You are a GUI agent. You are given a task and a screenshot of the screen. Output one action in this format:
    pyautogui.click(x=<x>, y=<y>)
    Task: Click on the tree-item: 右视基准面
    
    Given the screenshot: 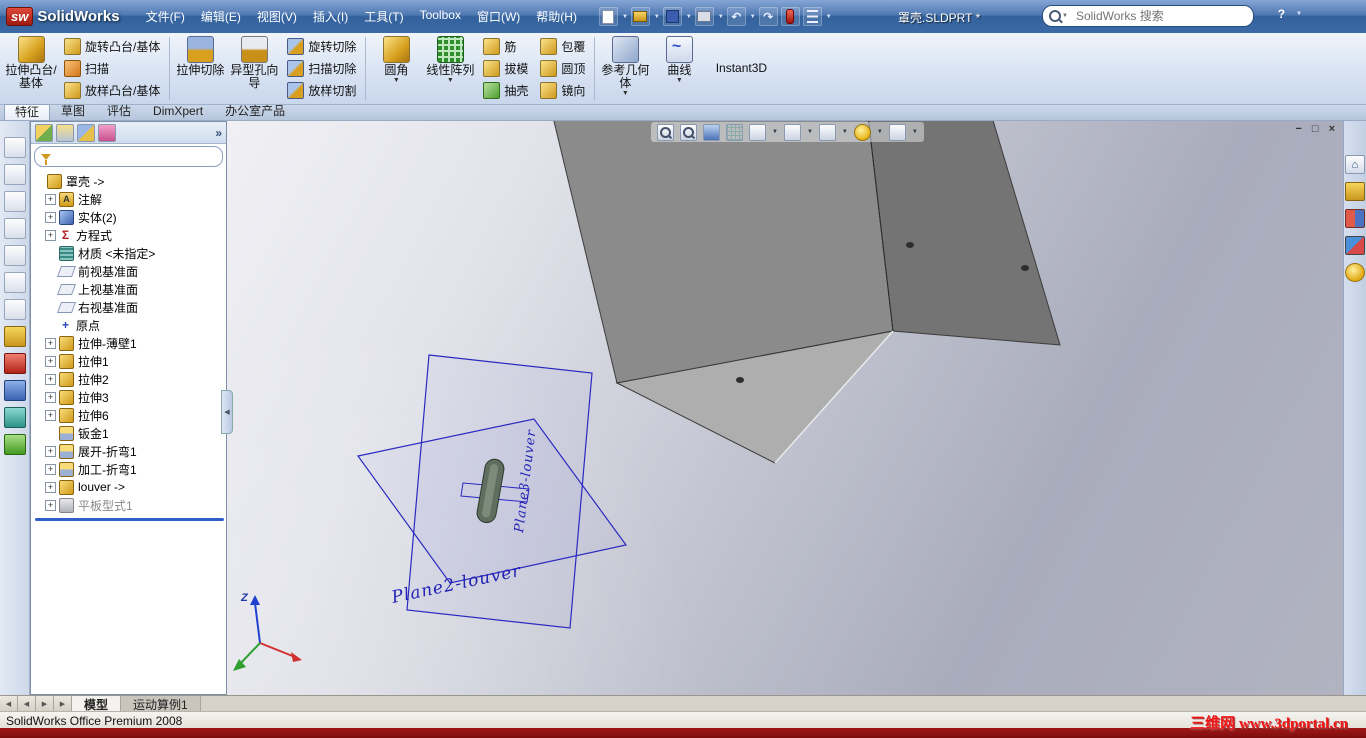 What is the action you would take?
    pyautogui.click(x=129, y=307)
    